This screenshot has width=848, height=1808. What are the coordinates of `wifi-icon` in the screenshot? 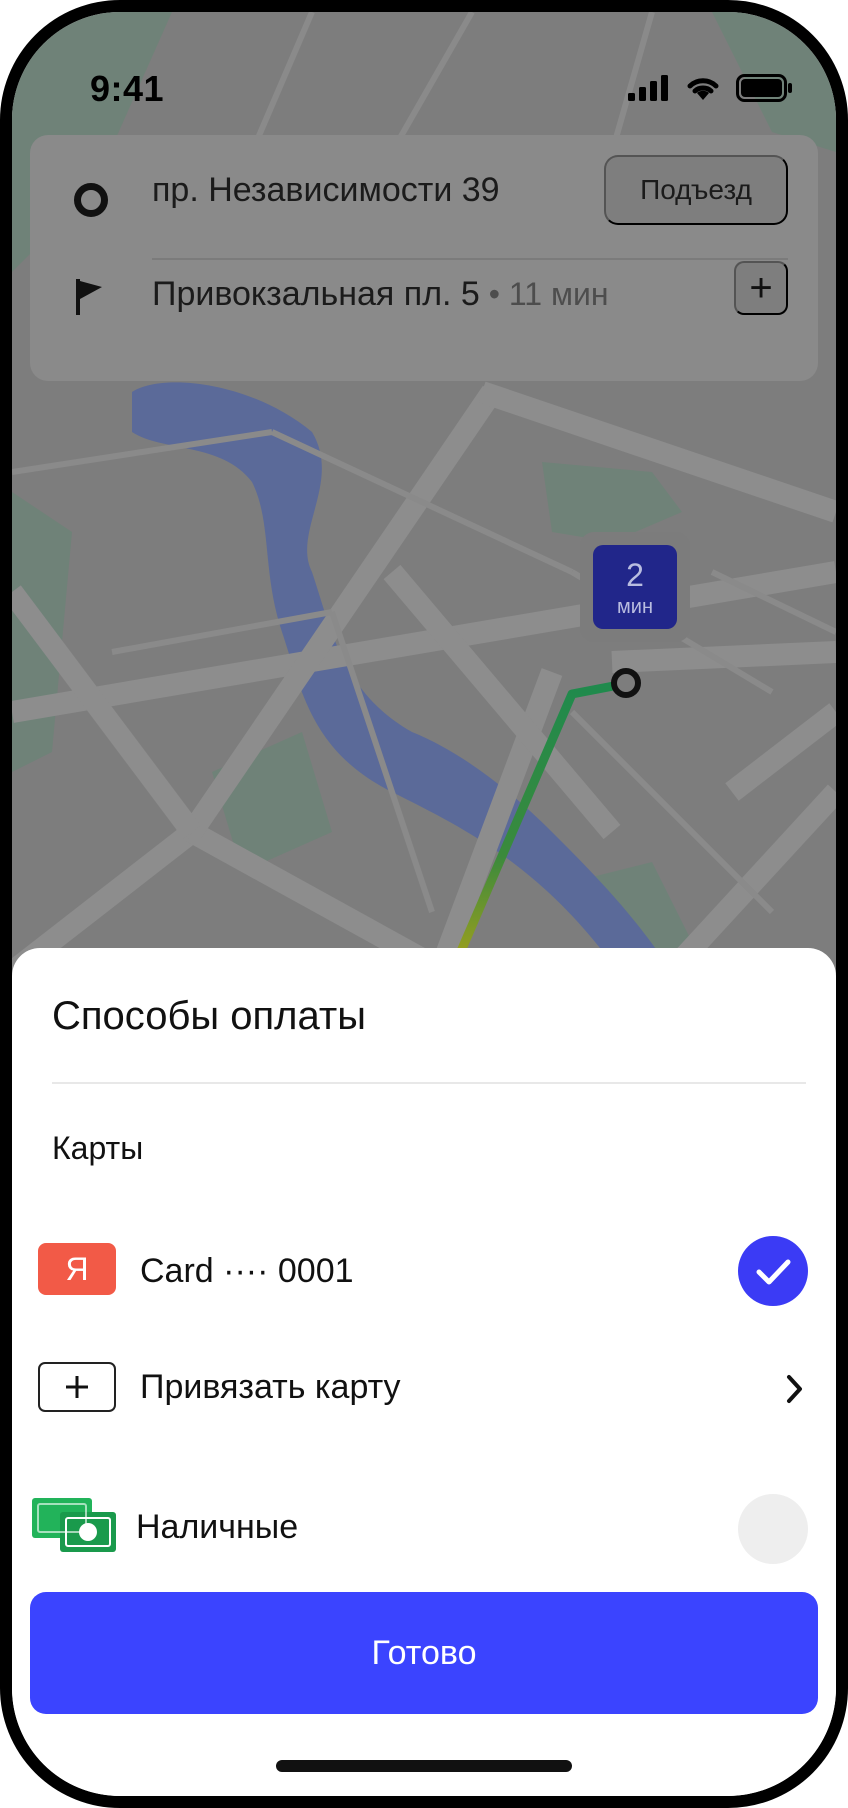 It's located at (703, 89).